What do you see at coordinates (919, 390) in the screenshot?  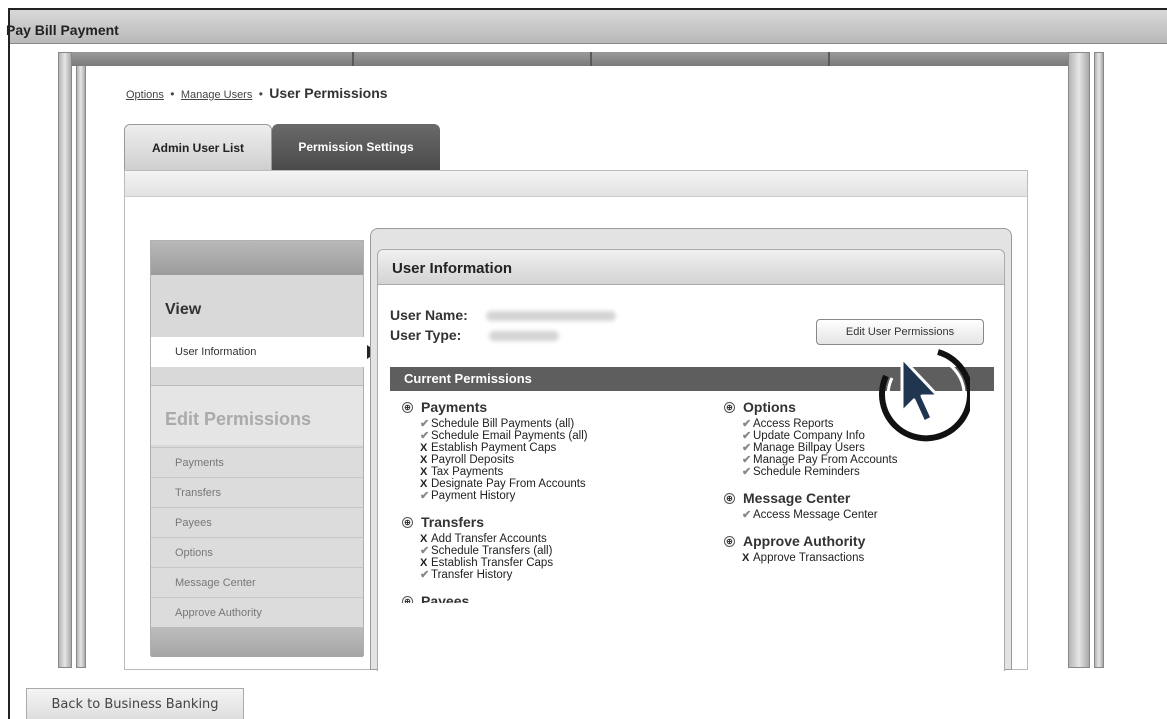 I see `mouse-pointer-icon` at bounding box center [919, 390].